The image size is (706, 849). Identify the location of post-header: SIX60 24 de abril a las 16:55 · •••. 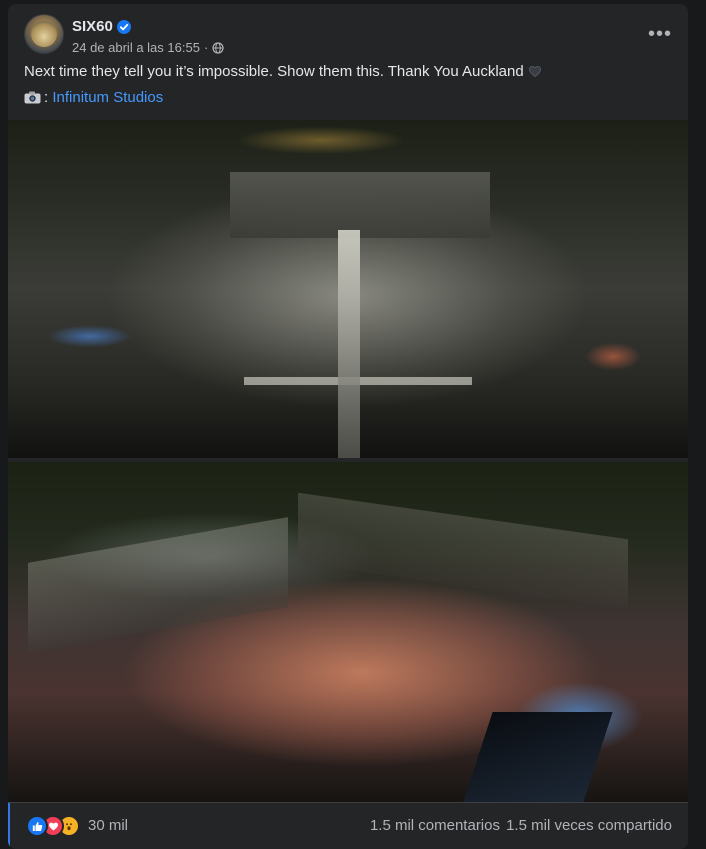
(348, 34).